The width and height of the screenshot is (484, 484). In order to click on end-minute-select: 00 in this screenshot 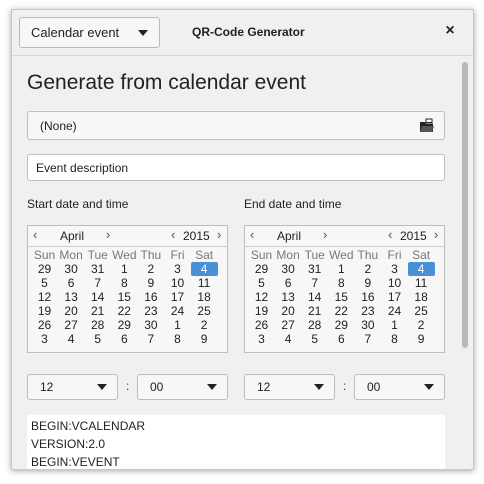, I will do `click(399, 387)`.